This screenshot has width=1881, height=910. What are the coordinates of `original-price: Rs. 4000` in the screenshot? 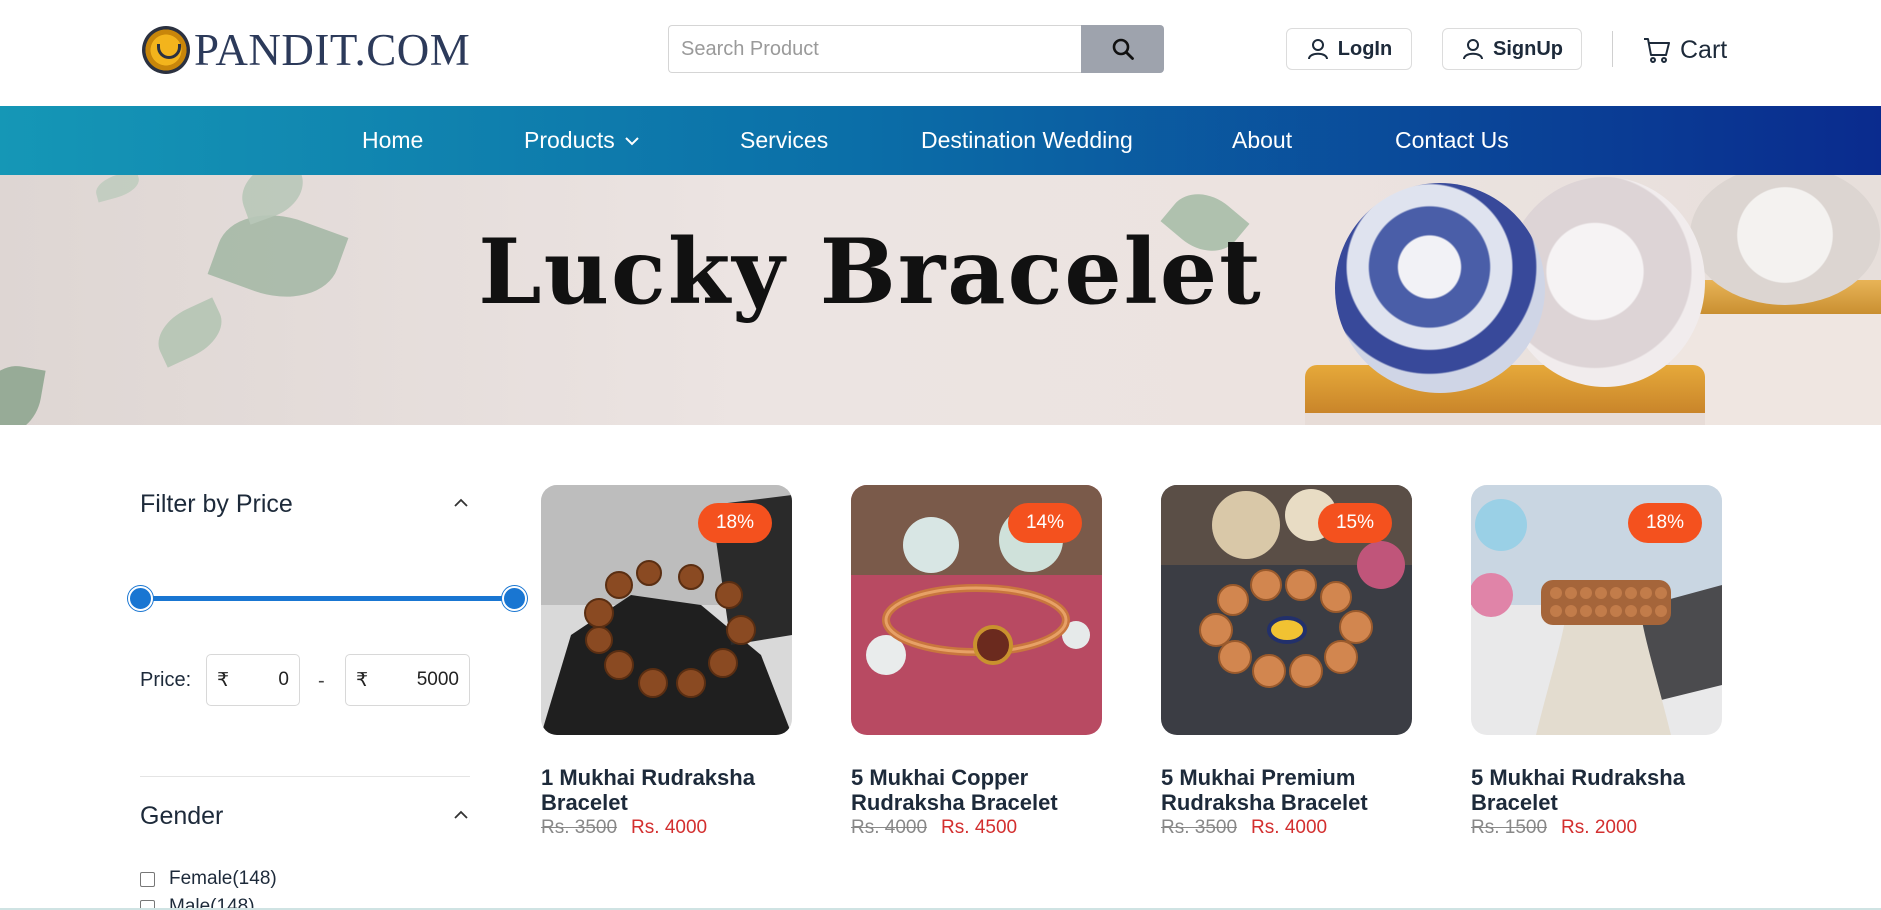 It's located at (889, 827).